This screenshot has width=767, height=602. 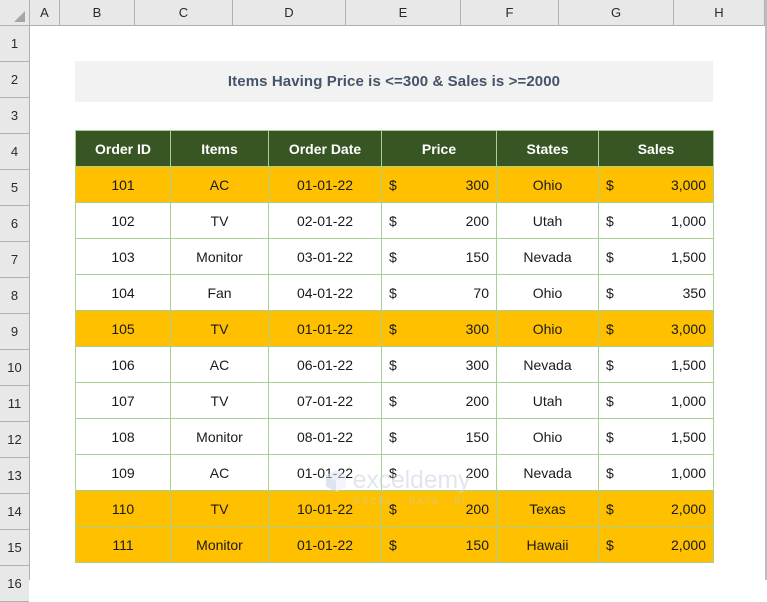 I want to click on table-row: 106 AC 06-01-22 $300 Nevada $1,500, so click(x=394, y=364).